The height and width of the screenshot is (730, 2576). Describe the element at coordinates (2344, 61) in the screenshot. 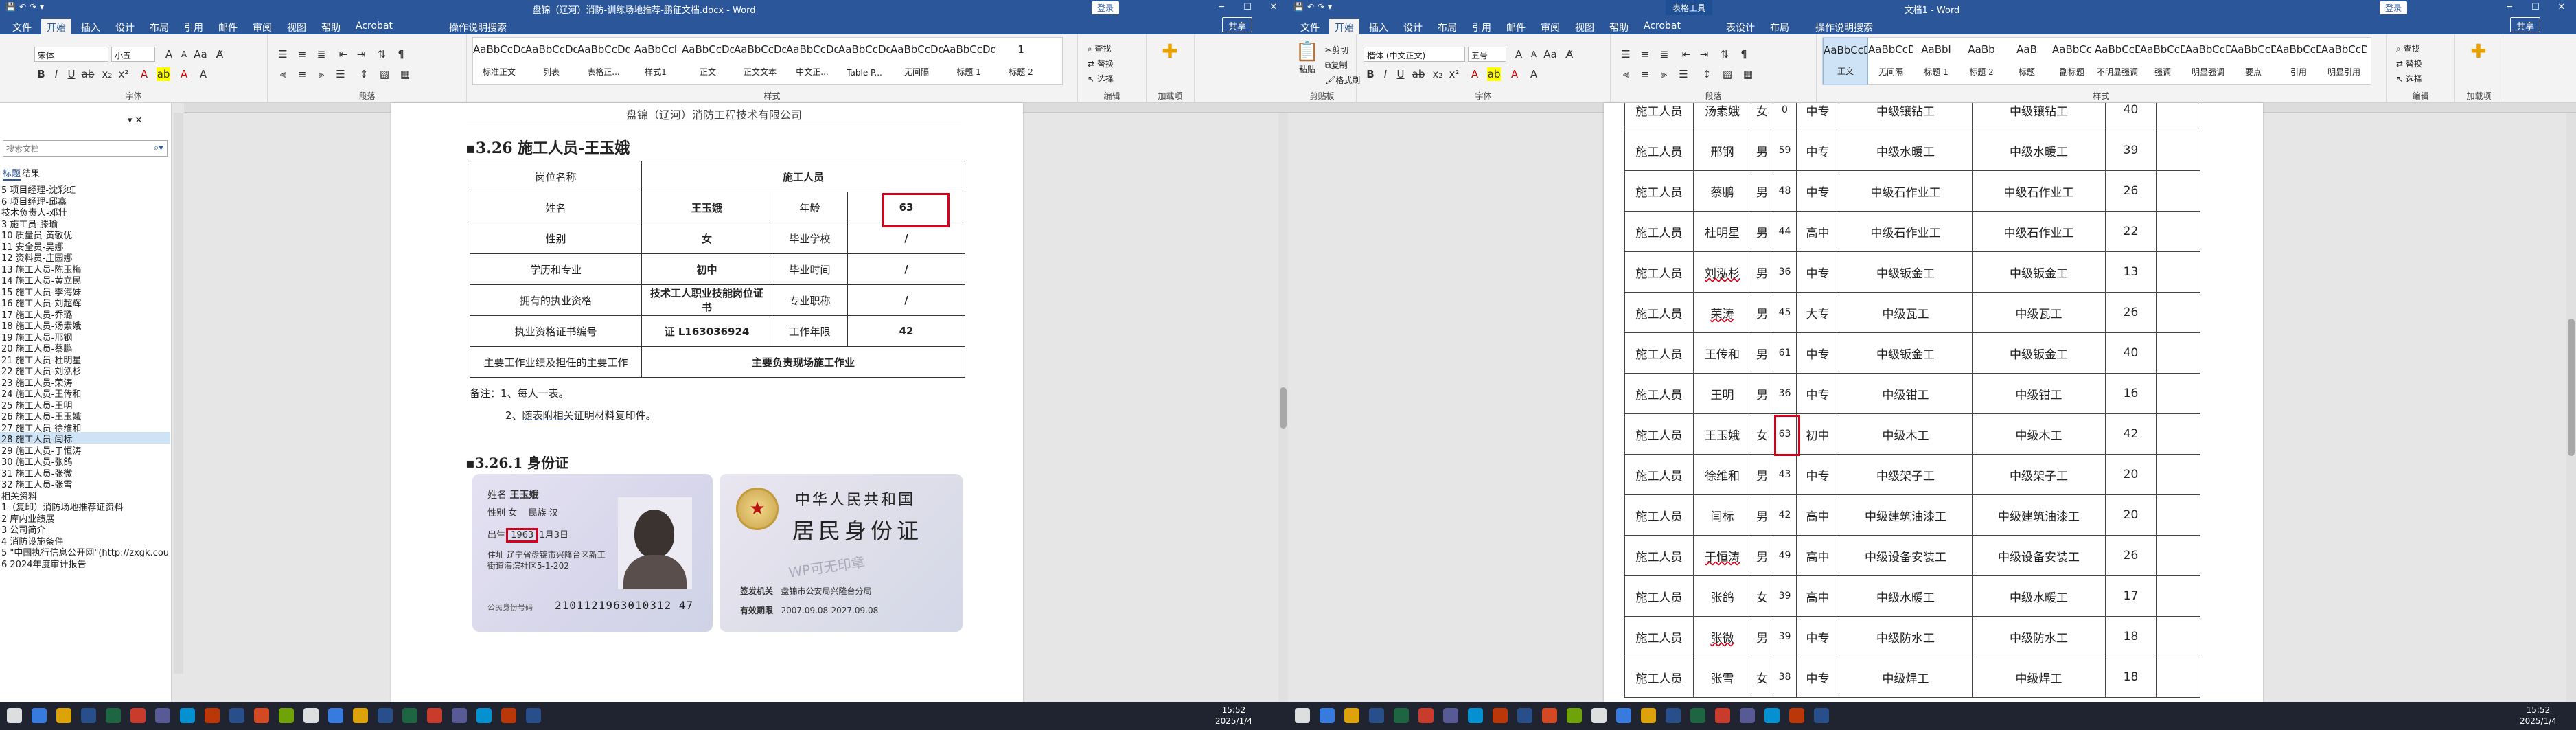

I see `style-11: AaBbCcD 明显引用` at that location.